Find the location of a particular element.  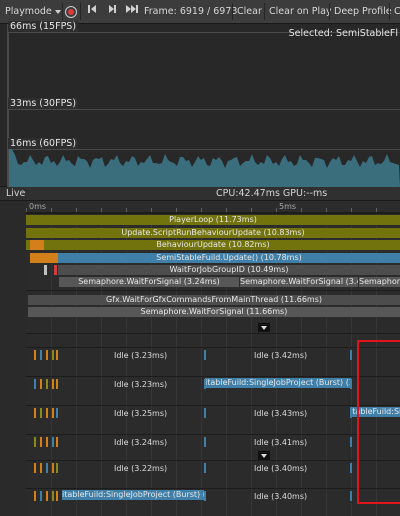

playmode-dropdown: Playmode is located at coordinates (33, 11).